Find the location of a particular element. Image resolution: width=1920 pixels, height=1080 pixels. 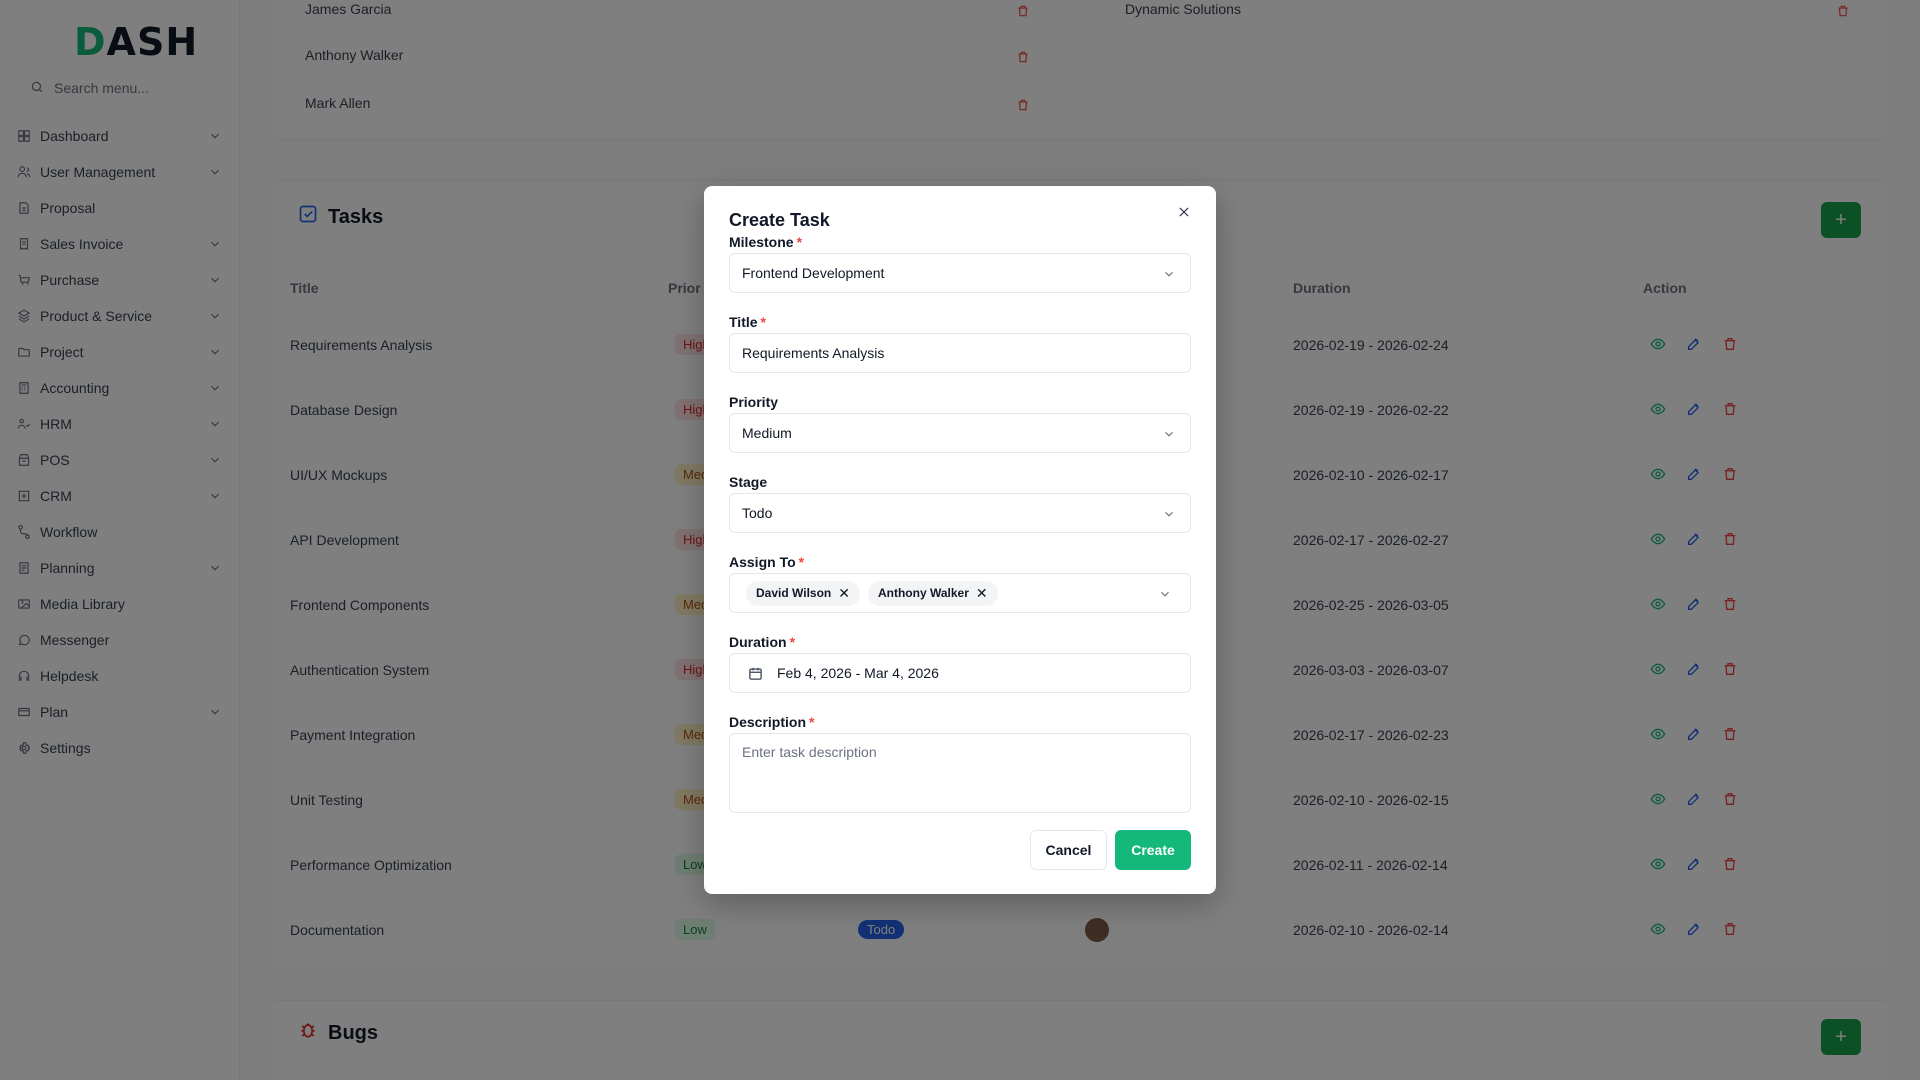

assign-to-label: Assign To * is located at coordinates (767, 562).